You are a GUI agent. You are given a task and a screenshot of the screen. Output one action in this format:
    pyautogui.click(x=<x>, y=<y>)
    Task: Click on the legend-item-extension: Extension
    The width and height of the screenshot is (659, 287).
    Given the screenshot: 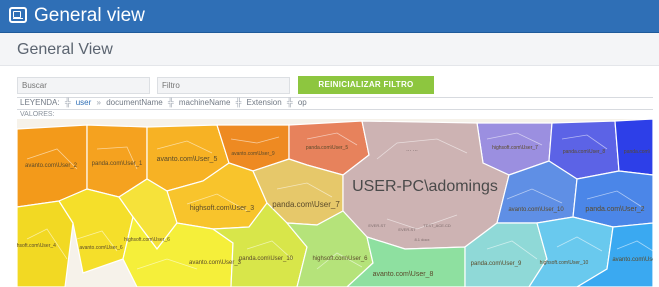 What is the action you would take?
    pyautogui.click(x=264, y=102)
    